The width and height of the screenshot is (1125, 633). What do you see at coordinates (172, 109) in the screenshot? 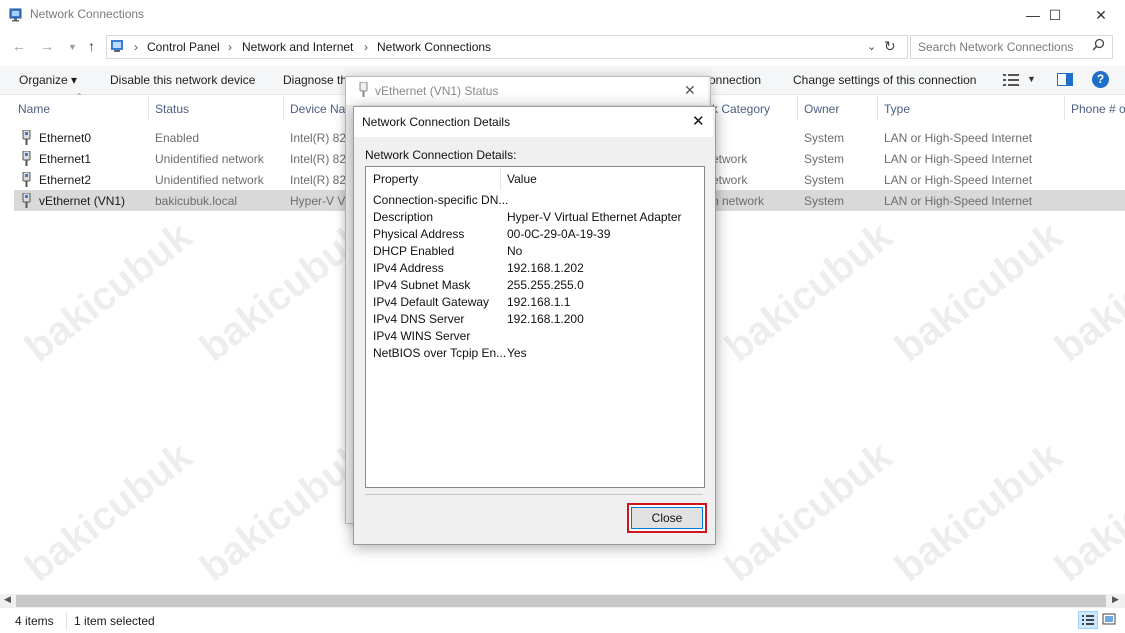
I see `column-header-status: Status` at bounding box center [172, 109].